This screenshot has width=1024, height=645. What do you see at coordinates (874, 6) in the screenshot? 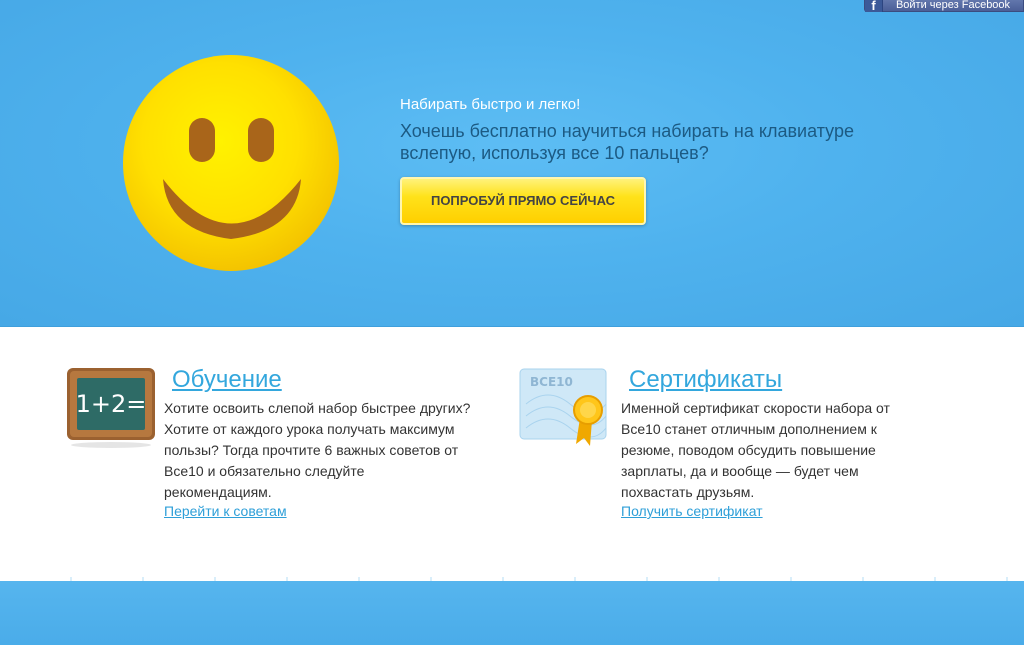
I see `facebook-icon: f` at bounding box center [874, 6].